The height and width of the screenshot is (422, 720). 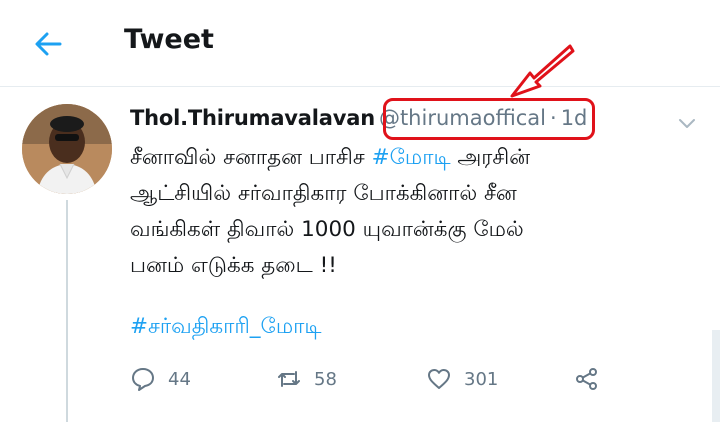 I want to click on profile-photo, so click(x=67, y=149).